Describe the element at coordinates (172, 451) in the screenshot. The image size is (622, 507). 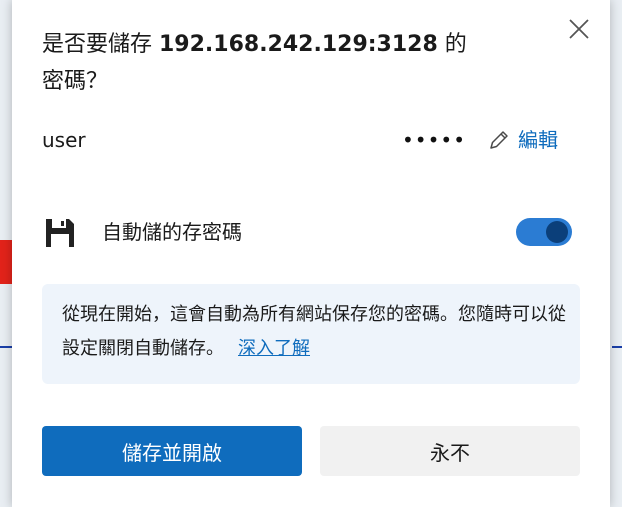
I see `save-and-enable-button: 儲存並開啟` at that location.